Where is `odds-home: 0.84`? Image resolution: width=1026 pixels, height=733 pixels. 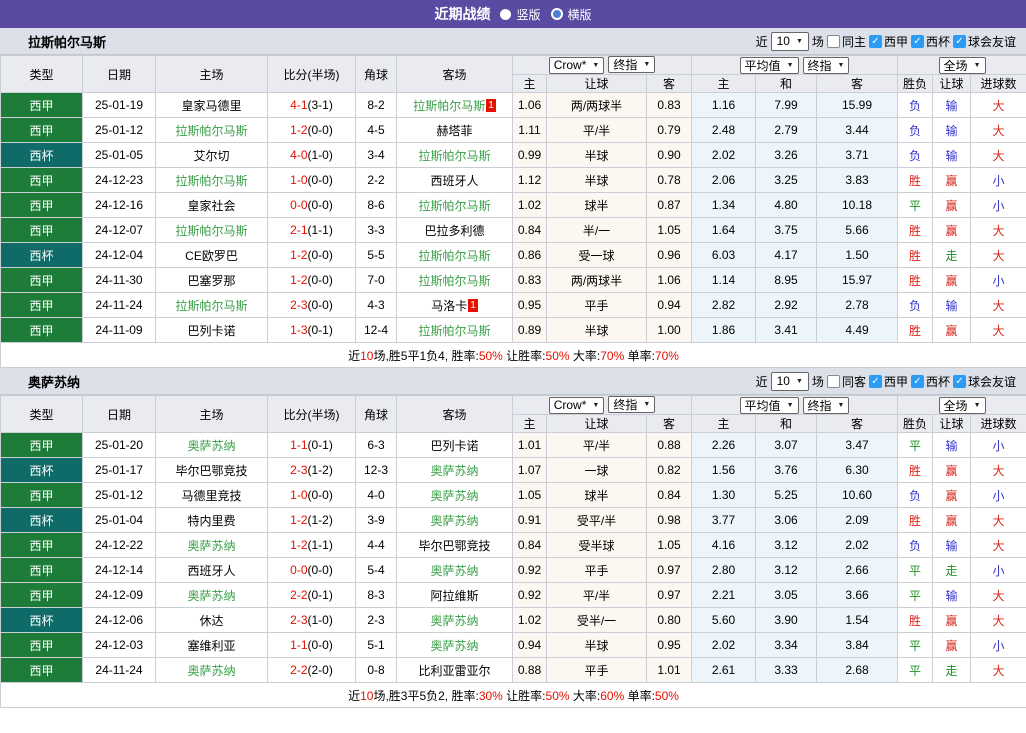
odds-home: 0.84 is located at coordinates (529, 545).